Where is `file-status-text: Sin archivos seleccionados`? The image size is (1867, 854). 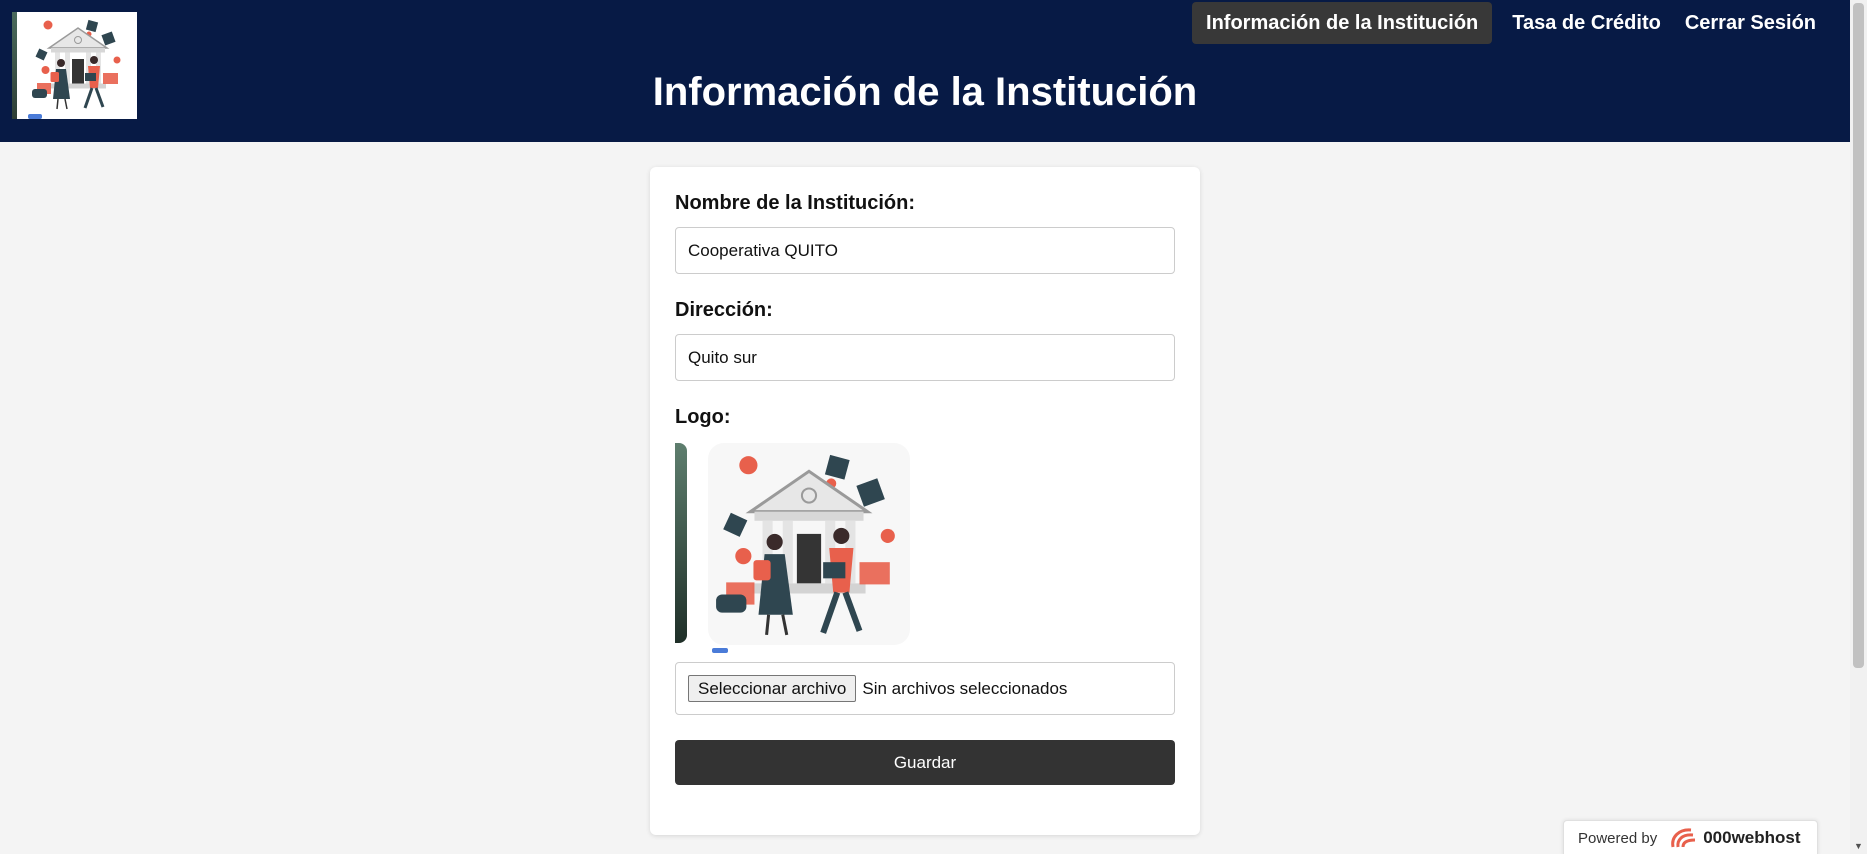
file-status-text: Sin archivos seleccionados is located at coordinates (965, 688).